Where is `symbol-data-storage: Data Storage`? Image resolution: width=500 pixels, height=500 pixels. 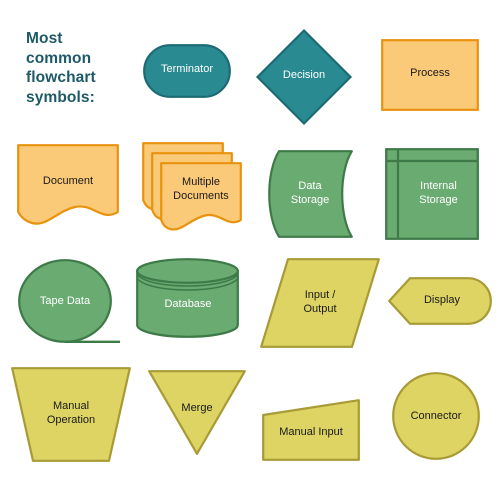 symbol-data-storage: Data Storage is located at coordinates (308, 194).